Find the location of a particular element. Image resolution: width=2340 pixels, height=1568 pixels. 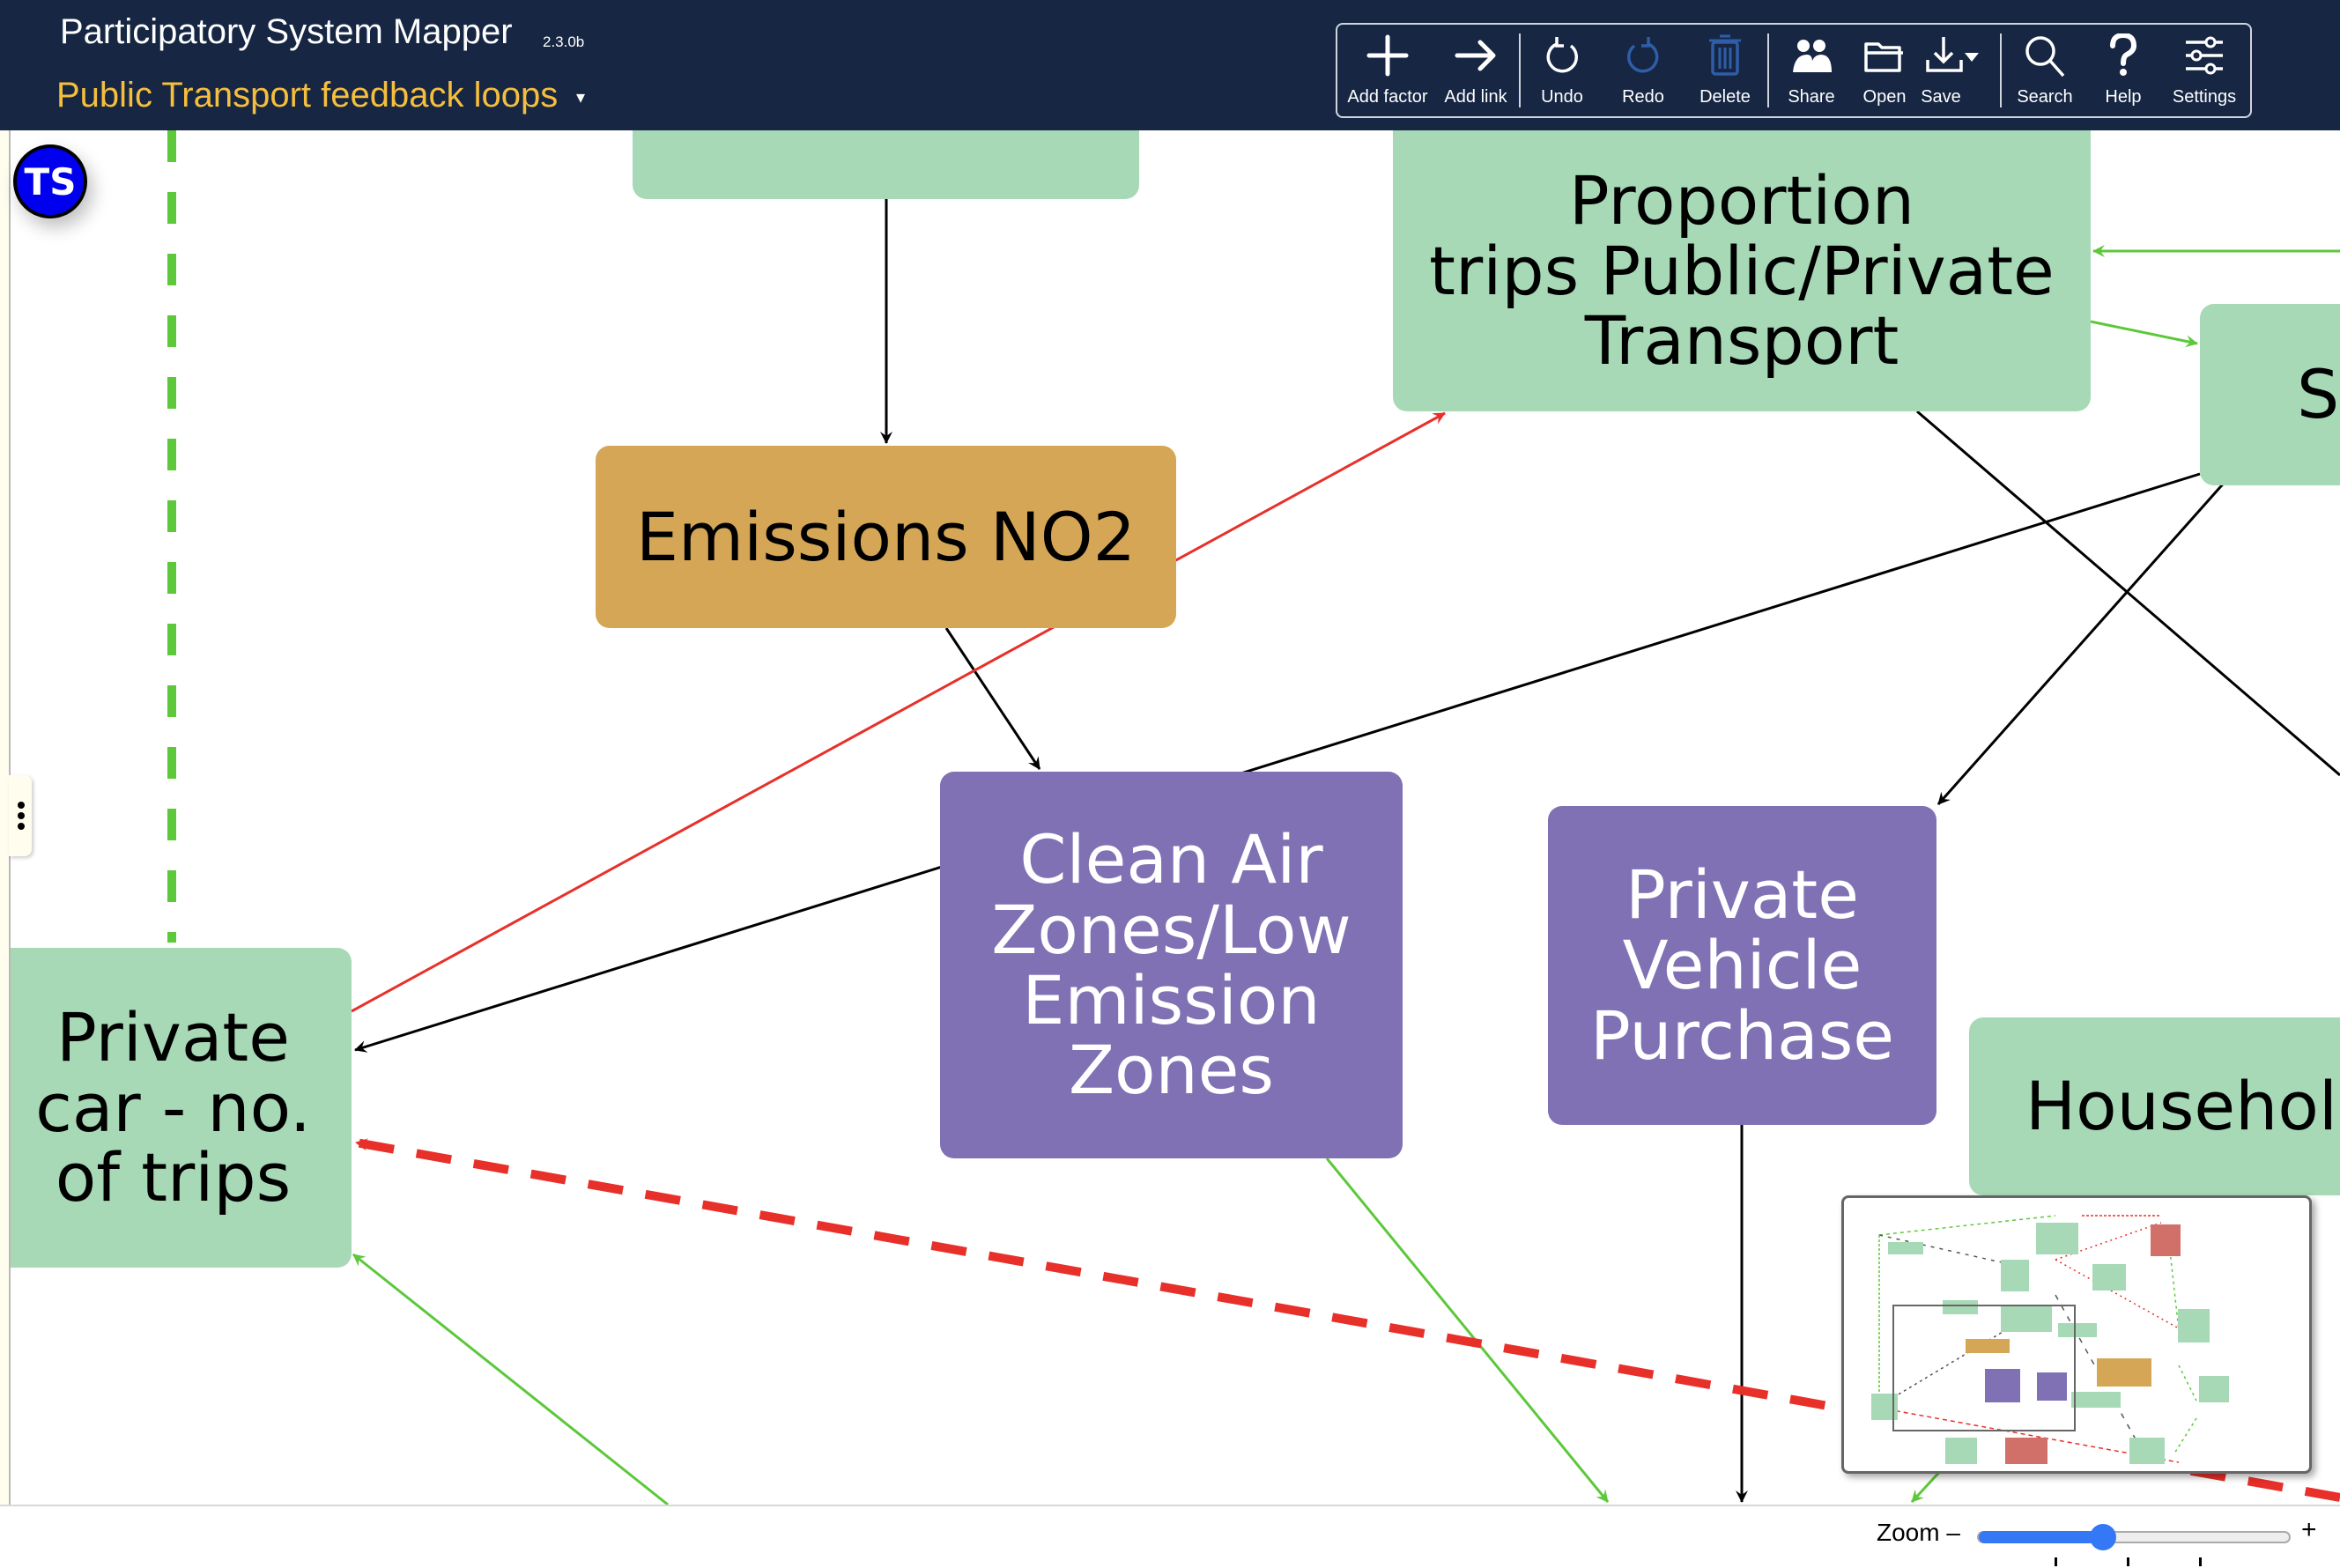

help-button: Help is located at coordinates (2123, 70).